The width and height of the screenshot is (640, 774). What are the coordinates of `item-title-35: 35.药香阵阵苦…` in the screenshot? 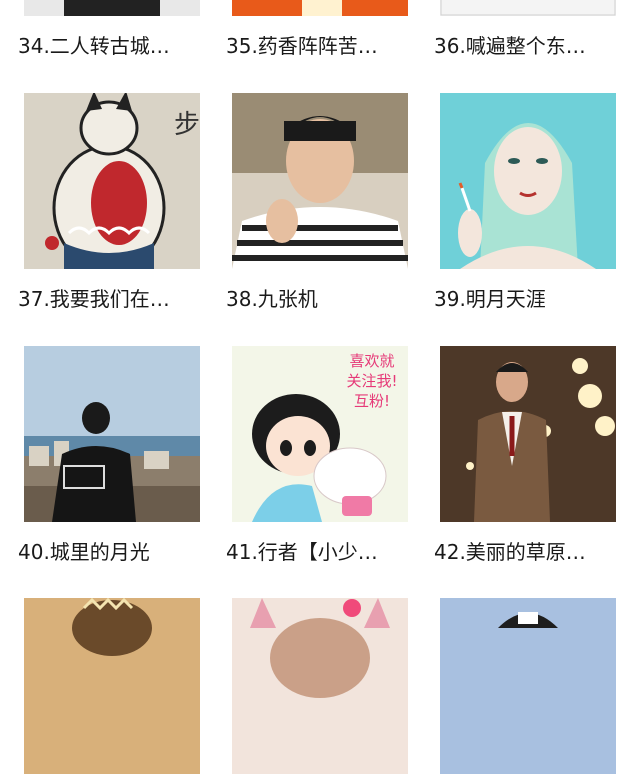 It's located at (321, 46).